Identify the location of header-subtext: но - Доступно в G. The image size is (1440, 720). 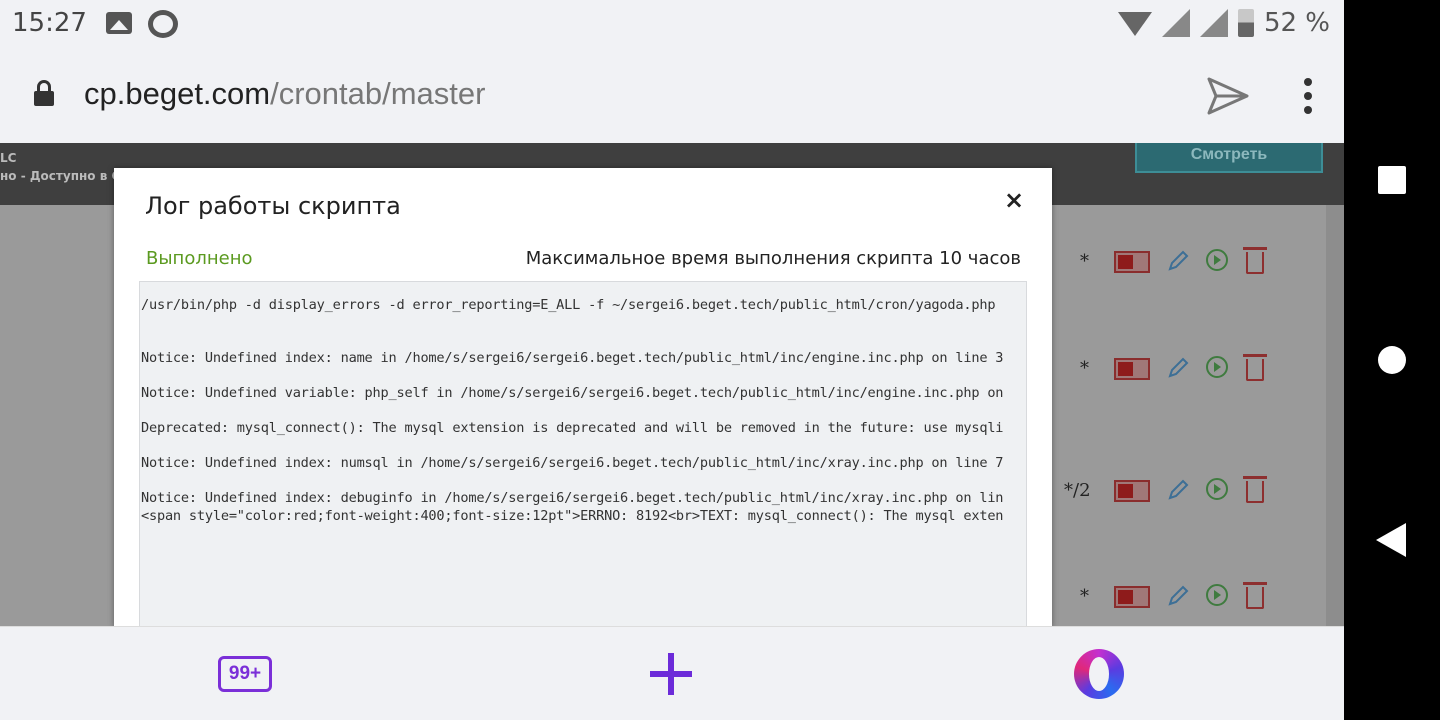
(61, 176).